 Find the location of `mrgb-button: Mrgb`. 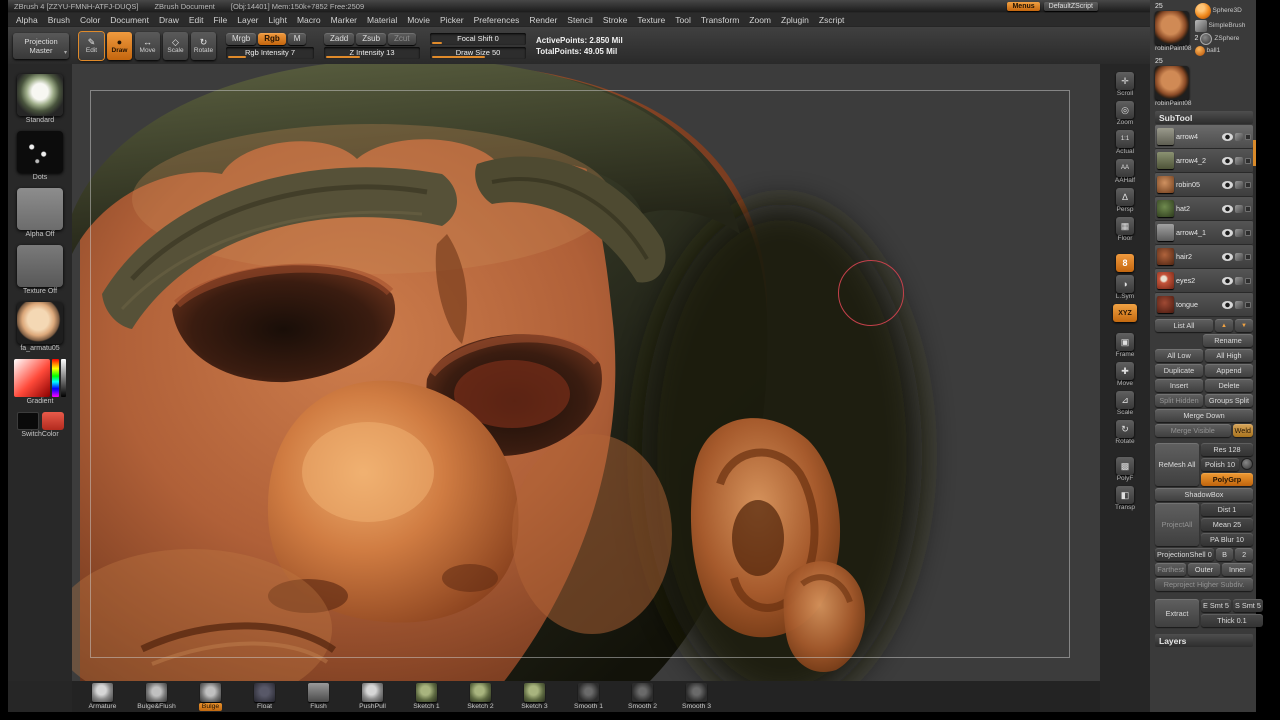

mrgb-button: Mrgb is located at coordinates (241, 38).